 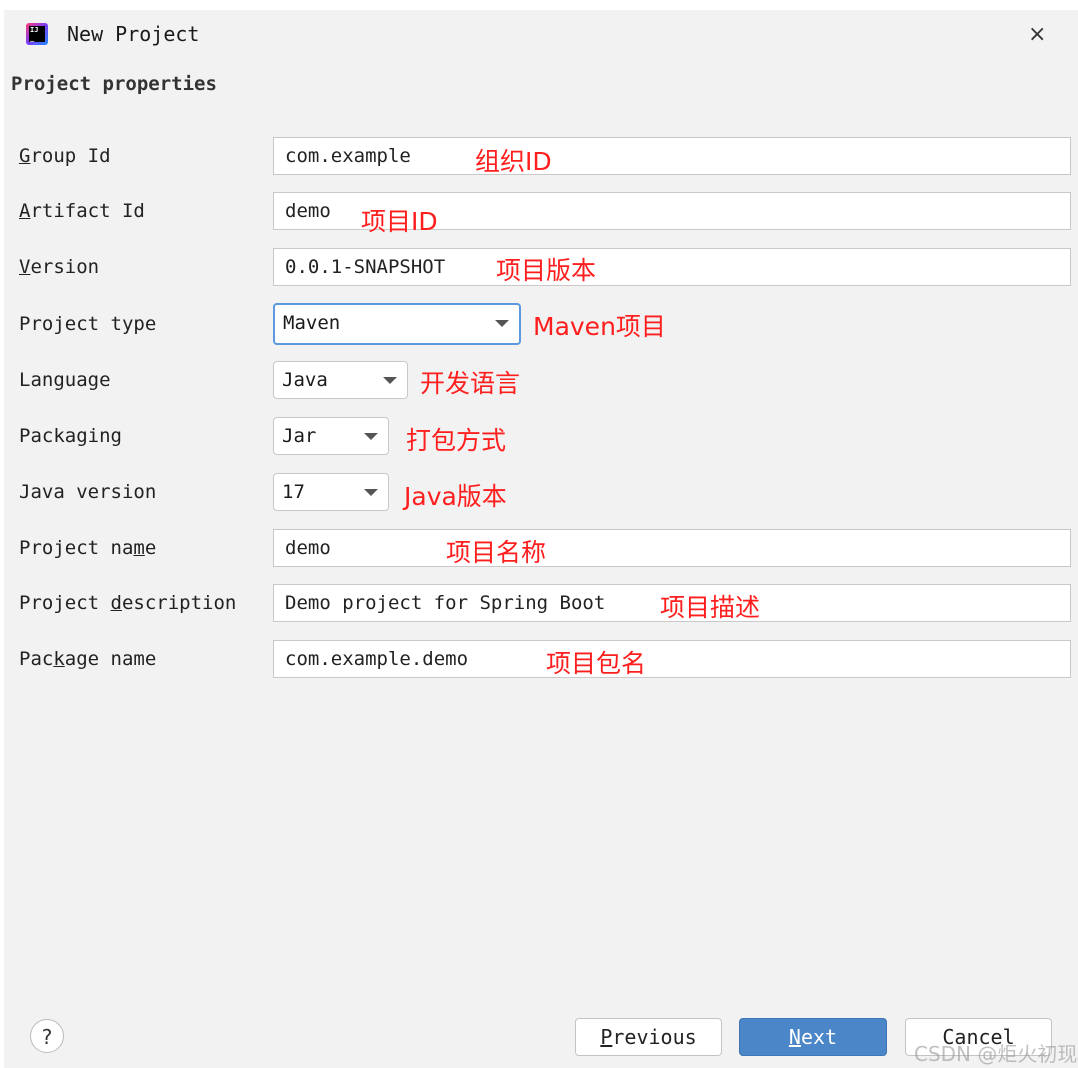 What do you see at coordinates (599, 326) in the screenshot?
I see `project-type-note: Maven项目` at bounding box center [599, 326].